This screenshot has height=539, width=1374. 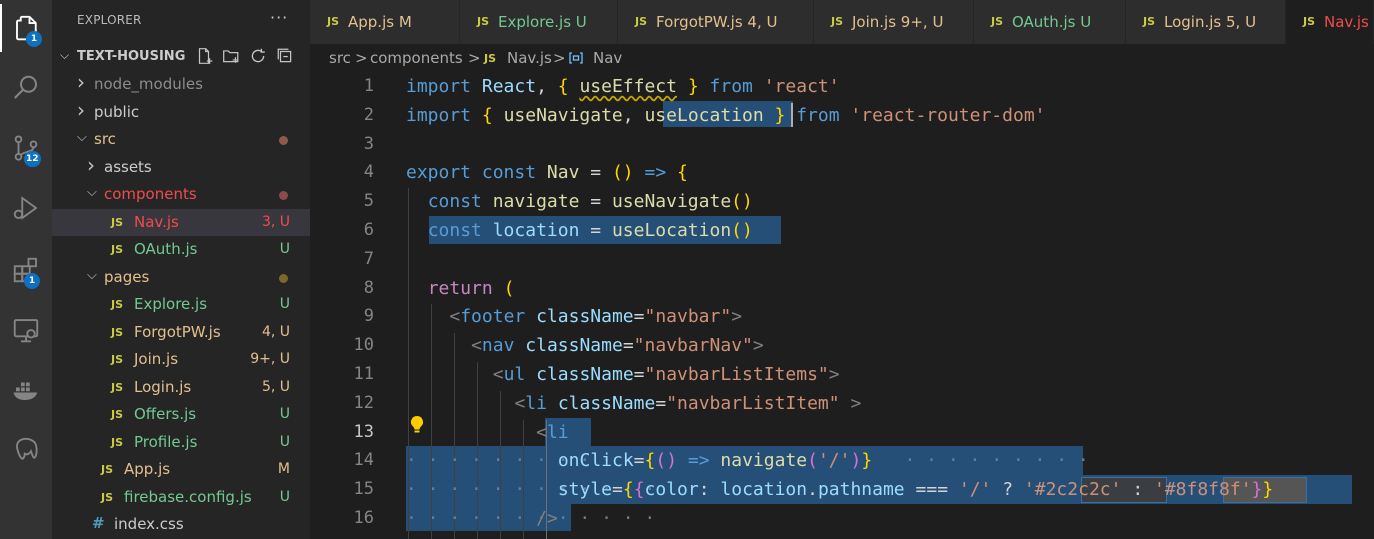 I want to click on explorer-badge: 1, so click(x=34, y=39).